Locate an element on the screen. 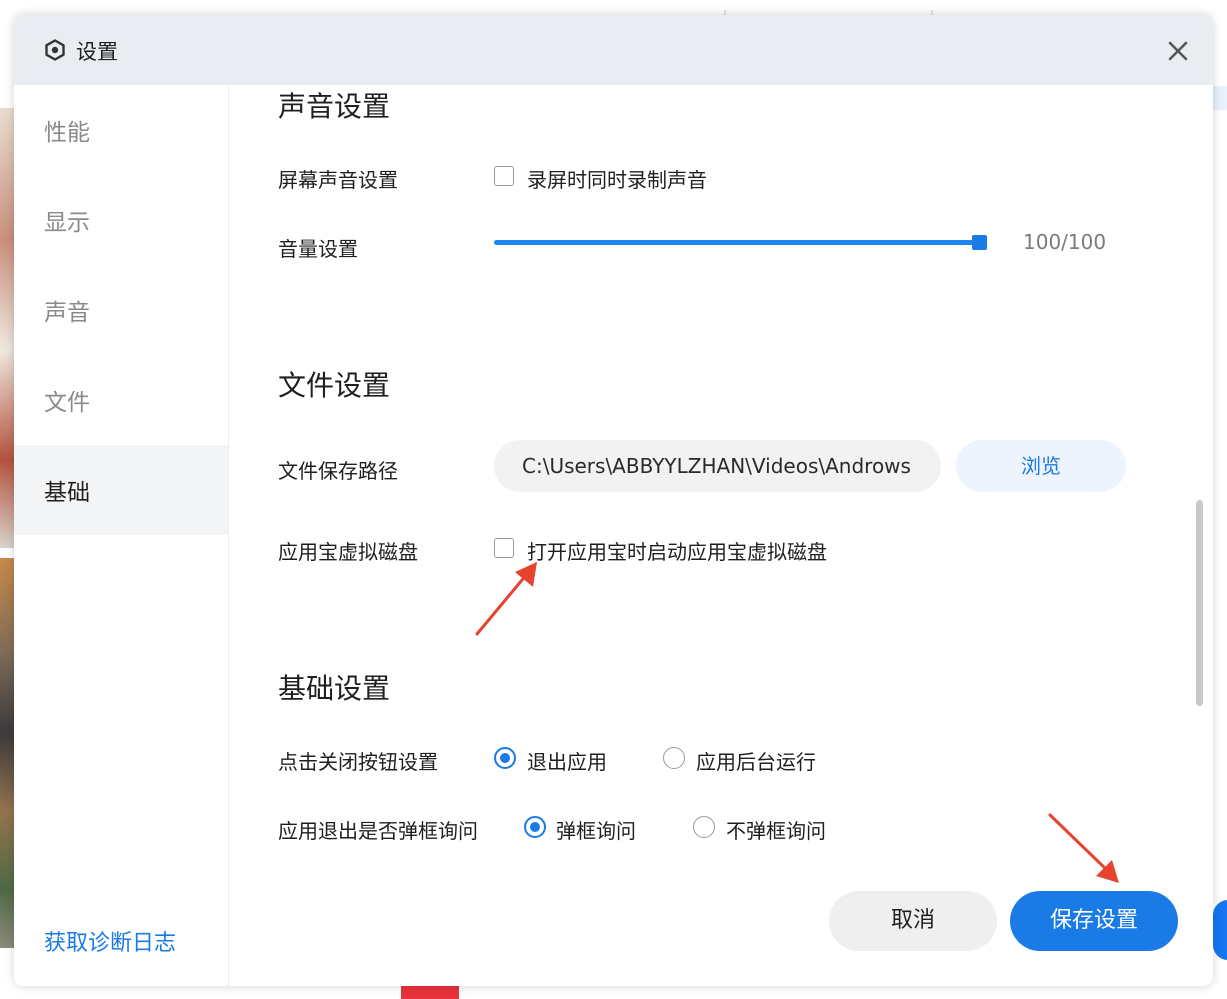  volume-value: 100/100 is located at coordinates (1065, 242).